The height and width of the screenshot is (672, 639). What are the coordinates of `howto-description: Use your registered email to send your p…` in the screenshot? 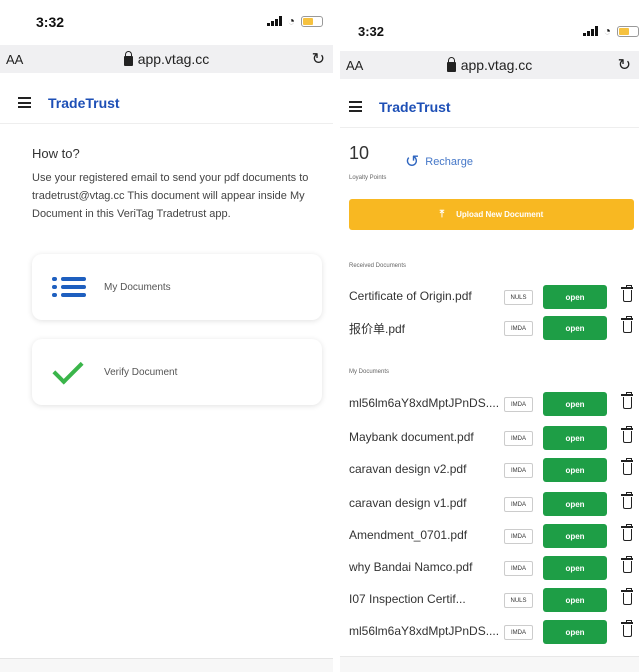 It's located at (170, 196).